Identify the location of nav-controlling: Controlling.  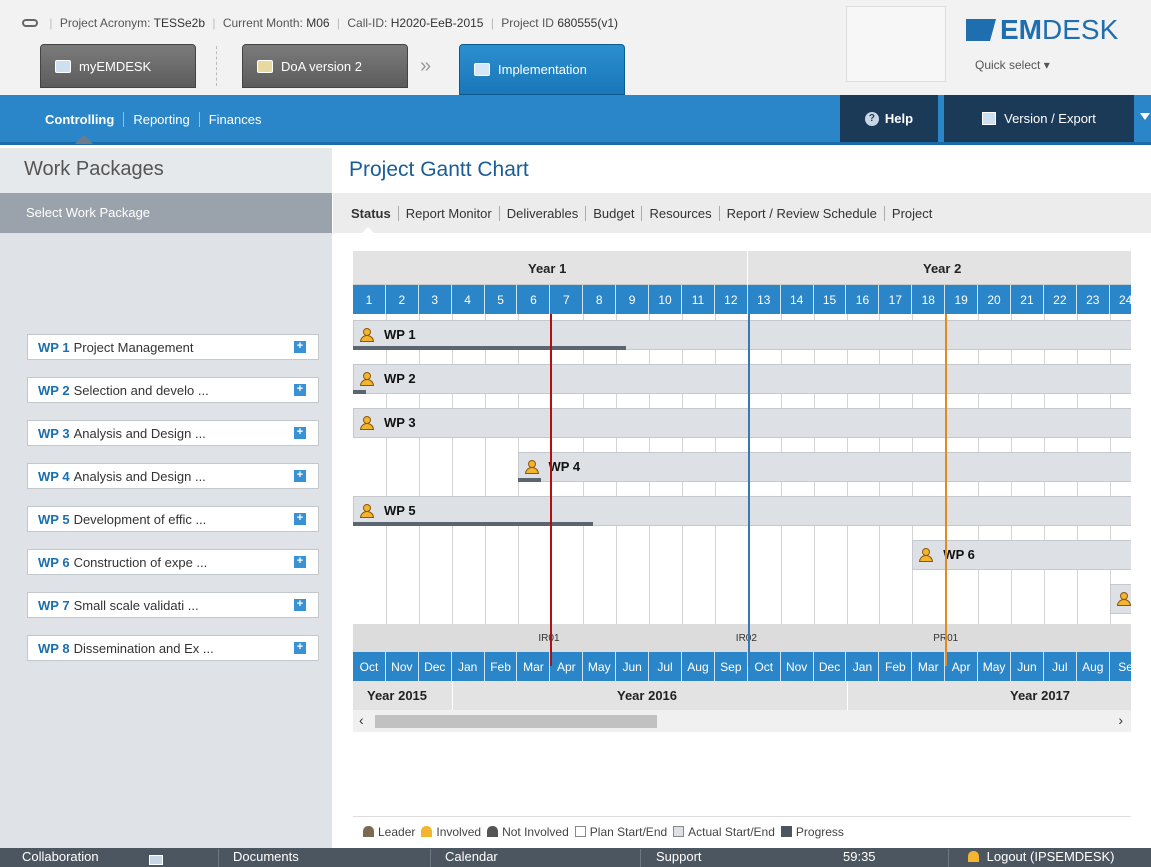
(76, 119).